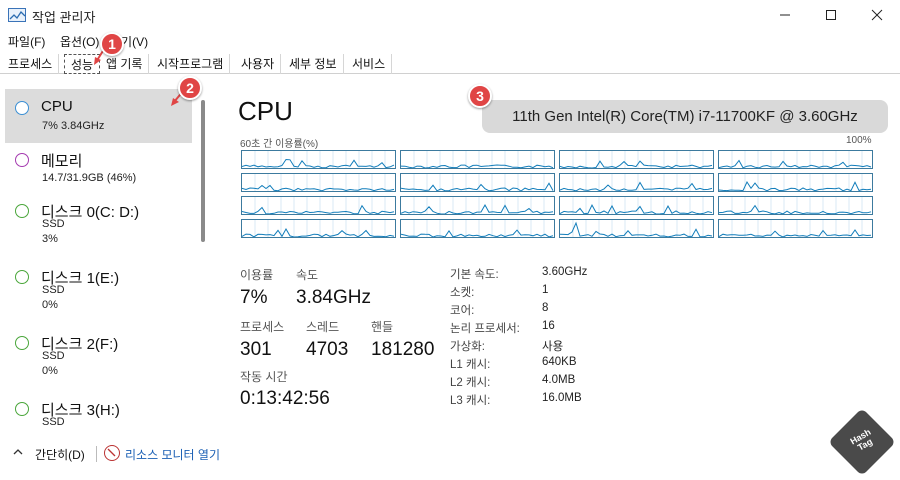  What do you see at coordinates (553, 347) in the screenshot?
I see `virtualization-value: 사용` at bounding box center [553, 347].